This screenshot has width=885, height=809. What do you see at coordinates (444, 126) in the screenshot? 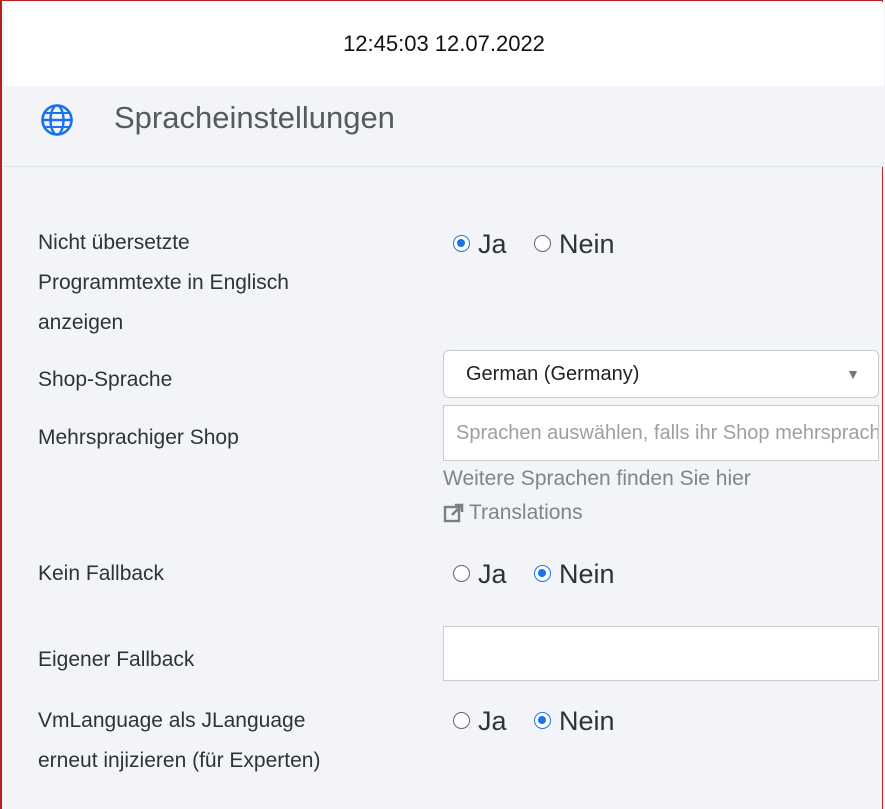
I see `section-header: Spracheinstellungen` at bounding box center [444, 126].